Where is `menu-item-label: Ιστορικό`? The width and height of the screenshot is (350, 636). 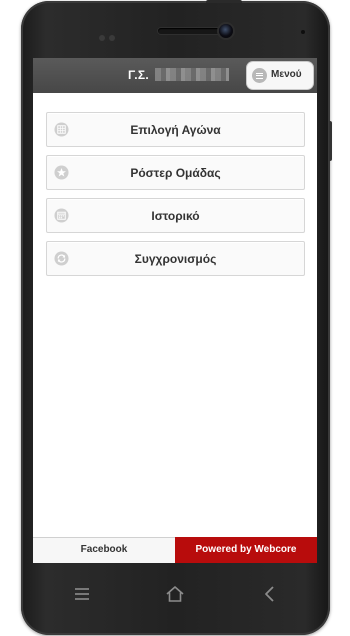
menu-item-label: Ιστορικό is located at coordinates (175, 216).